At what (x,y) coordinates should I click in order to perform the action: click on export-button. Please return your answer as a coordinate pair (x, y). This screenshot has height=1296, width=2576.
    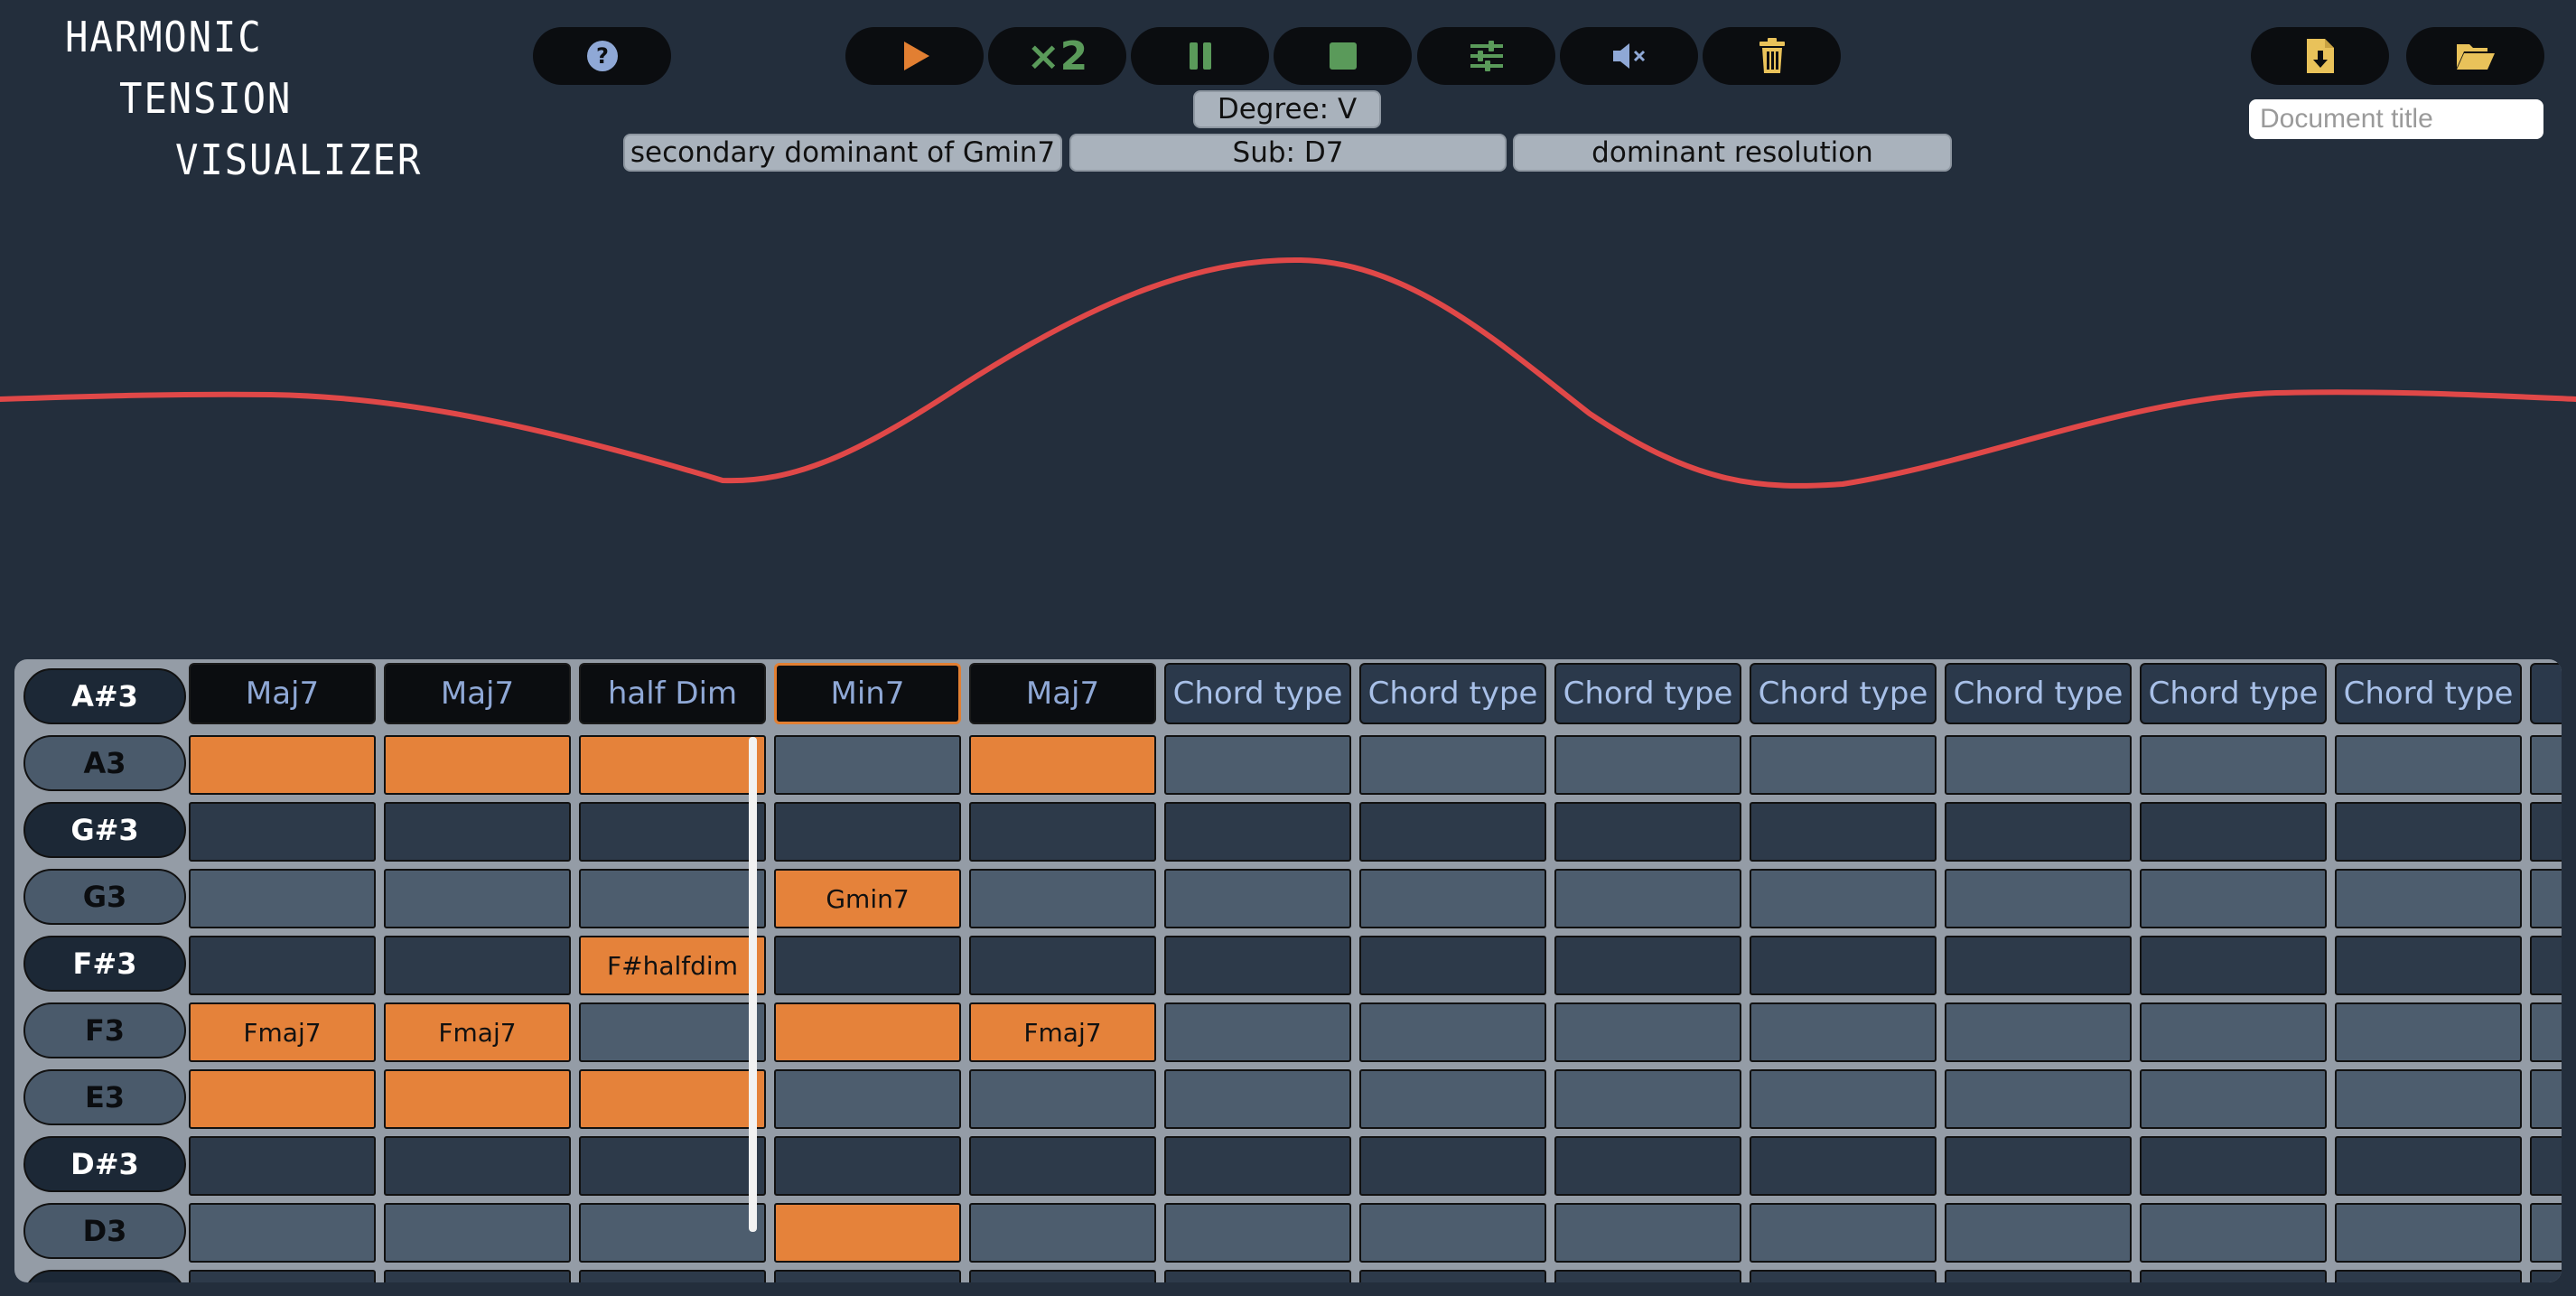
    Looking at the image, I should click on (2320, 56).